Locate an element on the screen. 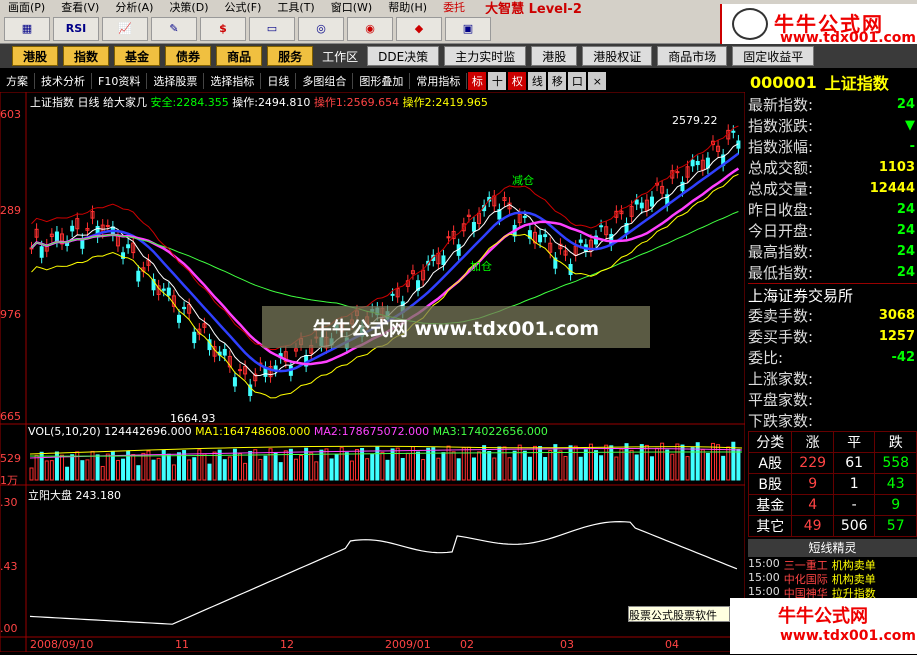 This screenshot has width=917, height=655. cat-dde: DDE决策 is located at coordinates (403, 56).